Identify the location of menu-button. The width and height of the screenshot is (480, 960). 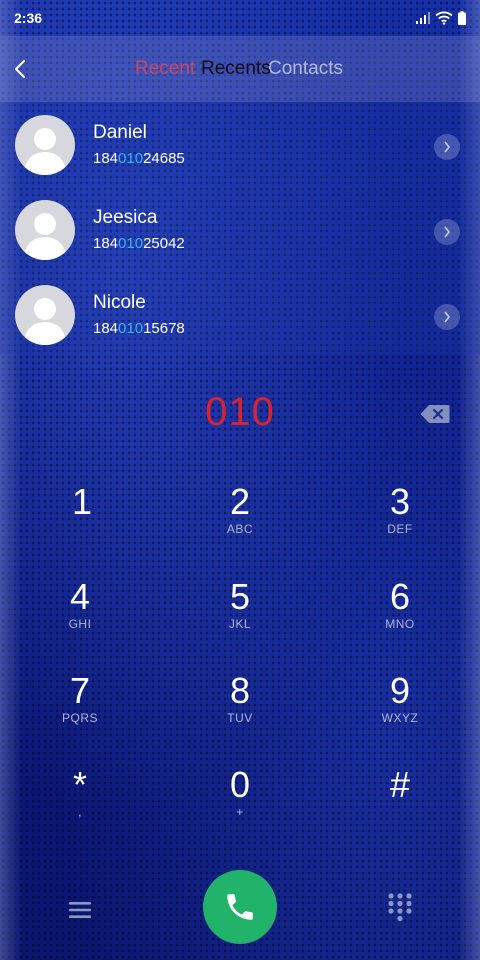
(80, 910).